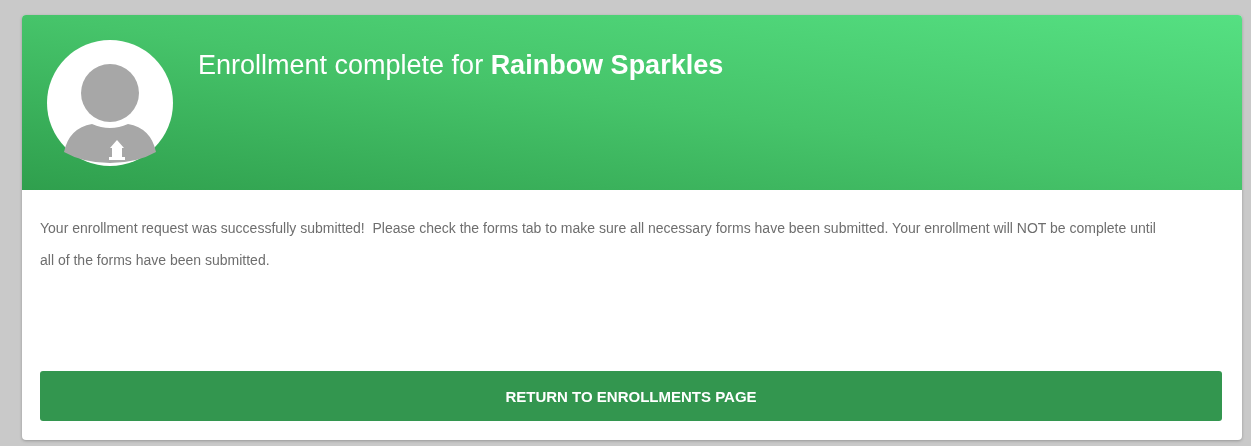 This screenshot has height=446, width=1251. What do you see at coordinates (598, 244) in the screenshot?
I see `confirmation-message: Your enrollment request was successfully submitted! Please check the forms tab to make sure all necessary forms have been submitted. Your enrollment will NOT be complete until all of the forms have been submitted.` at bounding box center [598, 244].